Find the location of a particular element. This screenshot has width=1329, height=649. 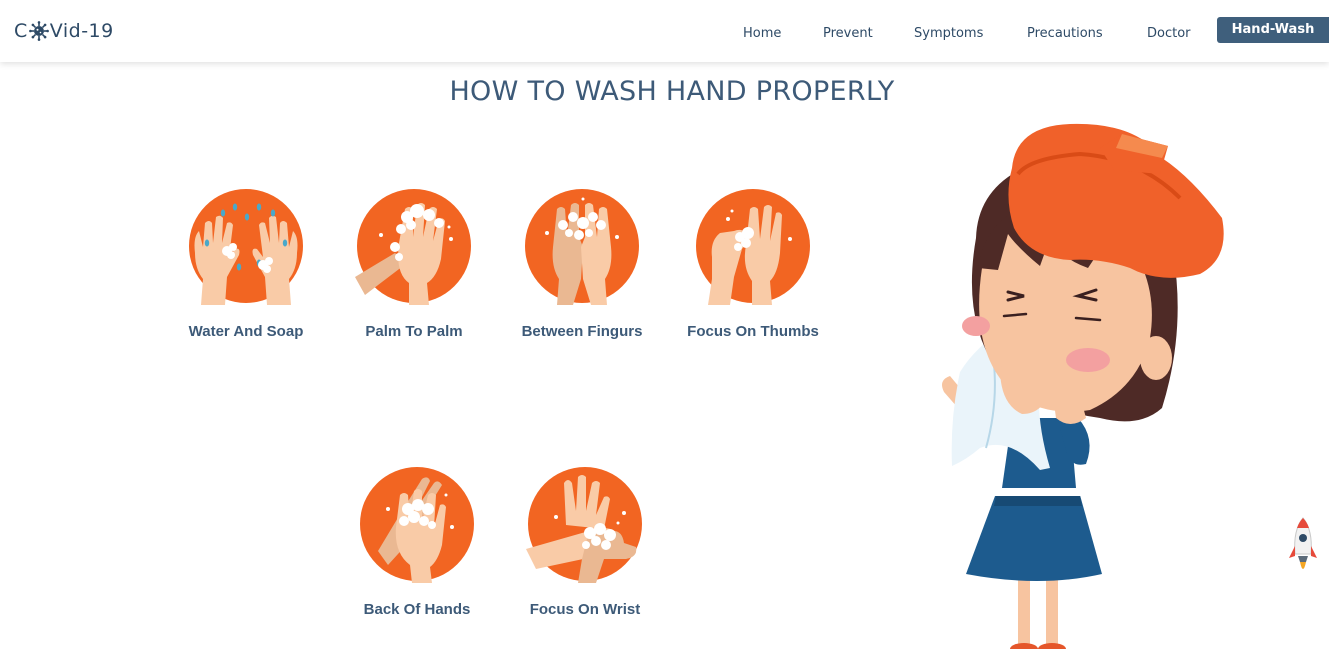

step-focus-on-thumbs: Focus On Thumbs is located at coordinates (753, 263).